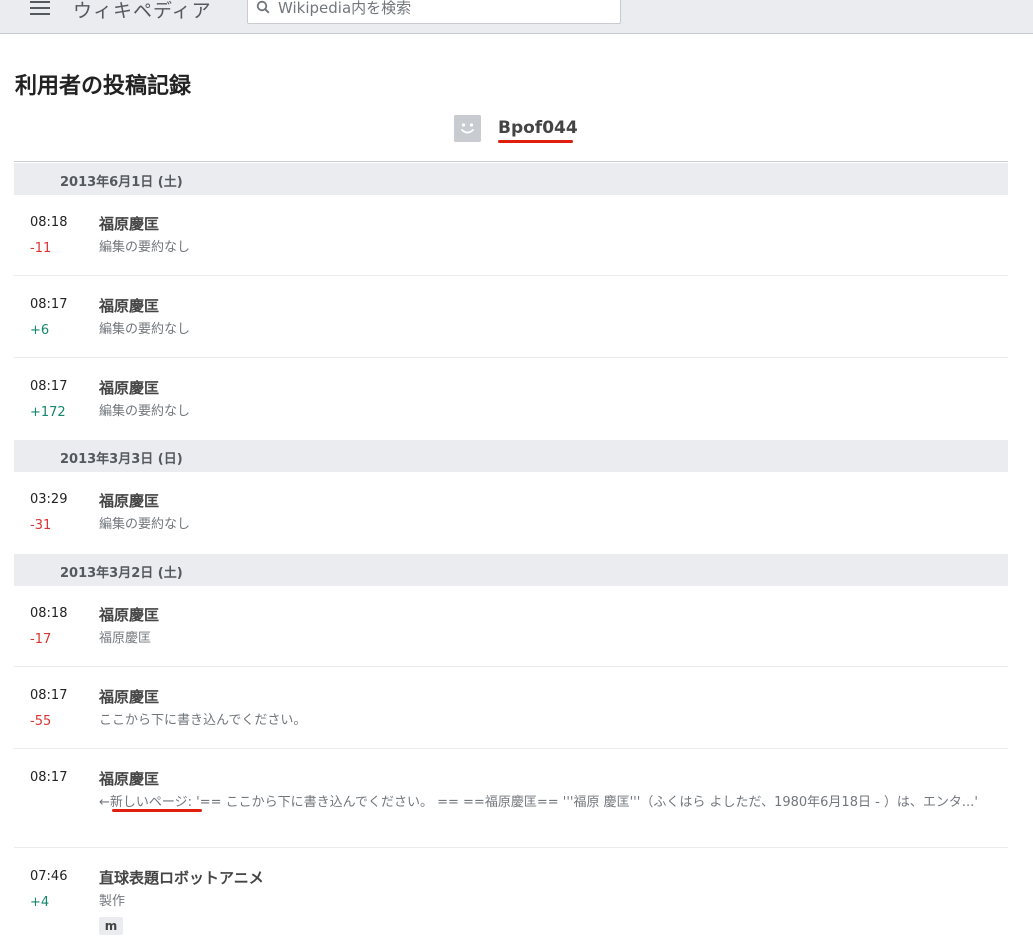  What do you see at coordinates (48, 412) in the screenshot?
I see `entry-diff: +172` at bounding box center [48, 412].